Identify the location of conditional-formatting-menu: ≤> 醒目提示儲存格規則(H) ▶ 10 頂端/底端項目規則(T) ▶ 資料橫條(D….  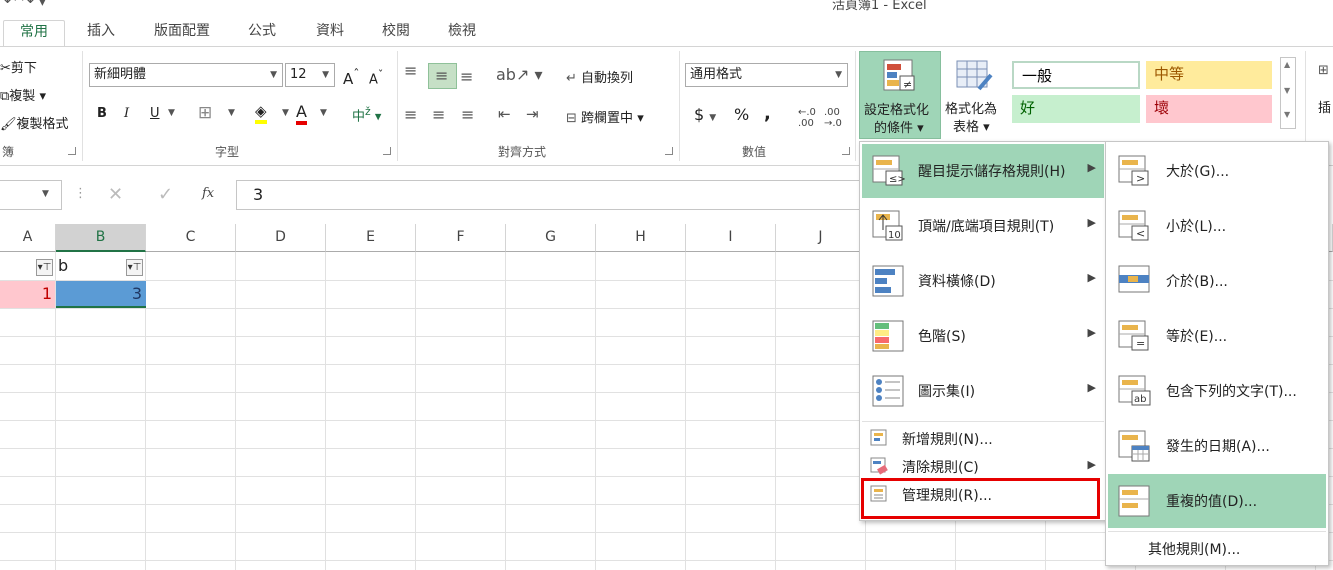
(983, 331).